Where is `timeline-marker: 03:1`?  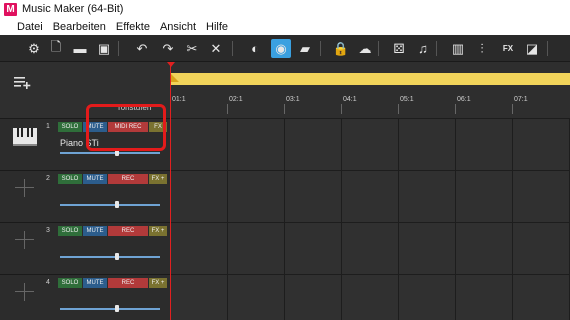 timeline-marker: 03:1 is located at coordinates (293, 99).